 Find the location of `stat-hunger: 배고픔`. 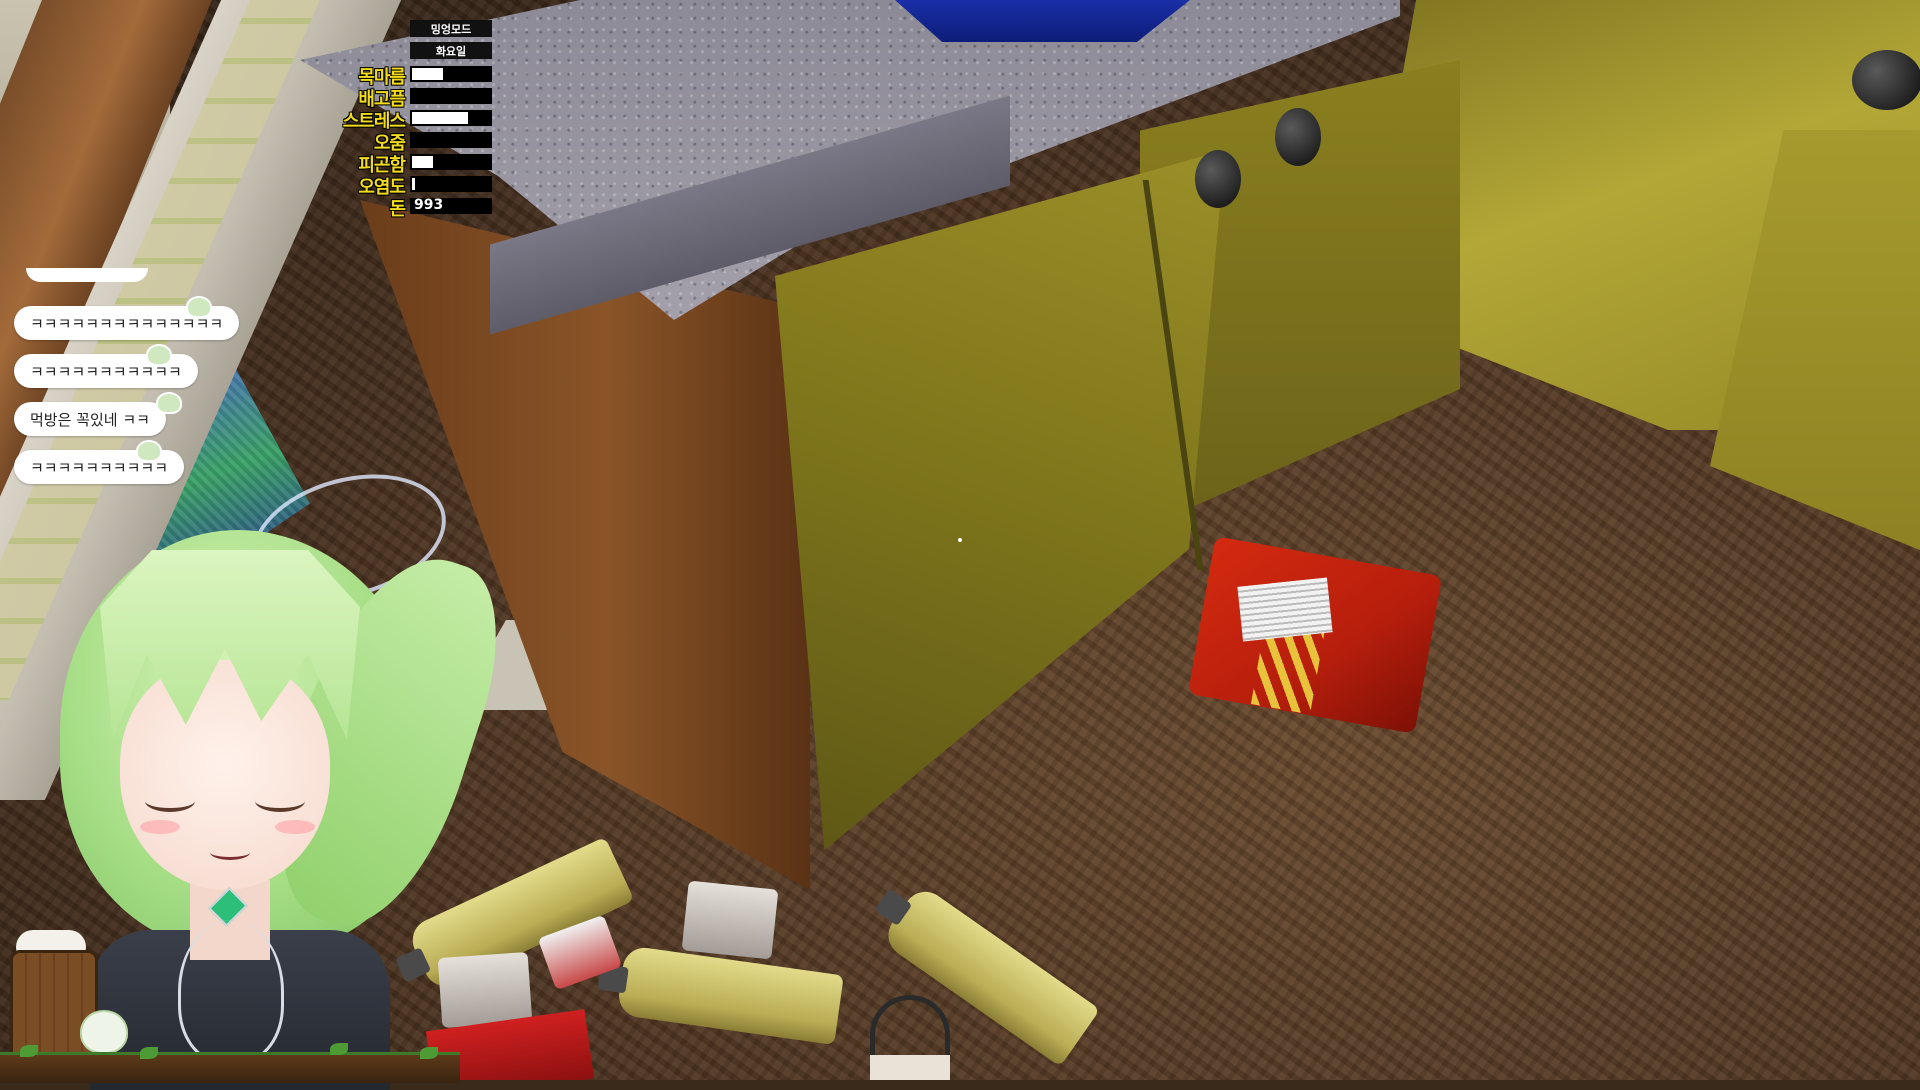

stat-hunger: 배고픔 is located at coordinates (410, 98).